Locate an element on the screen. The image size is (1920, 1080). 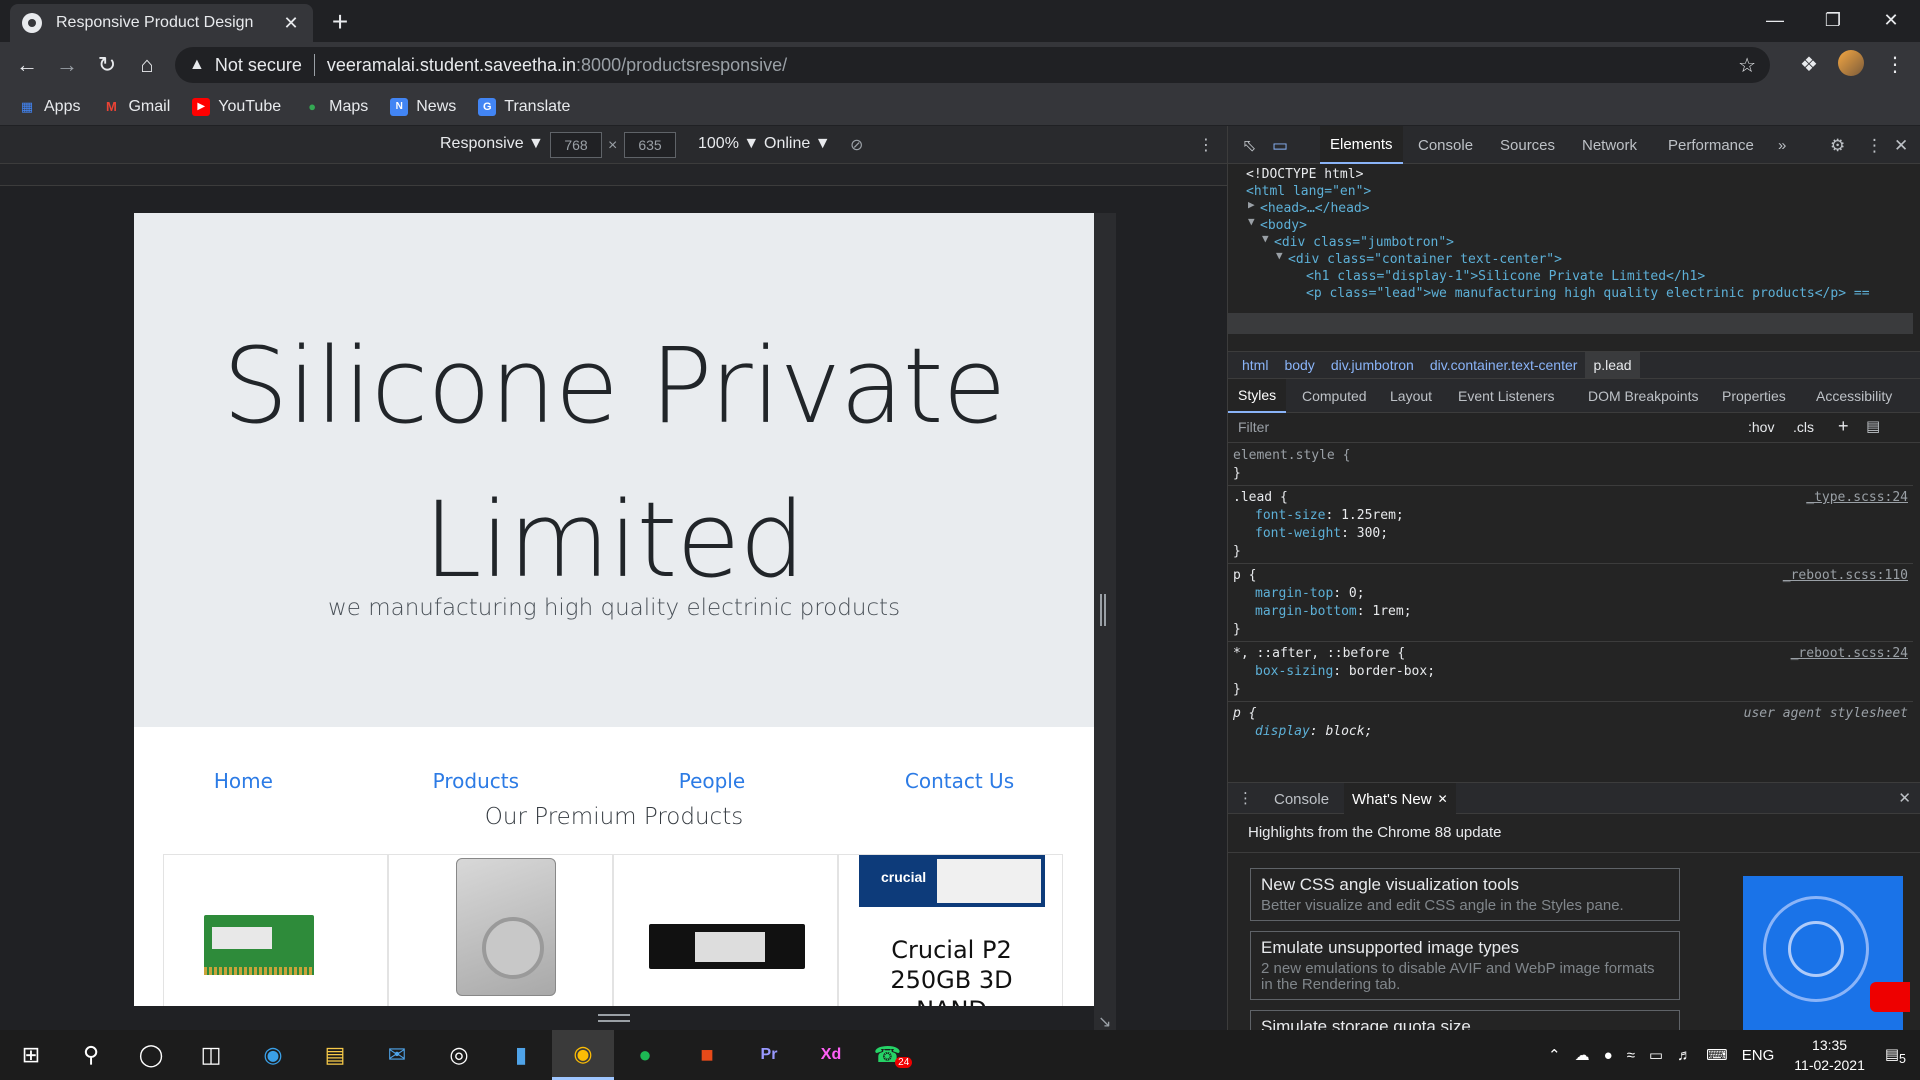
adobe-xd-icon: Xd is located at coordinates (831, 1055).